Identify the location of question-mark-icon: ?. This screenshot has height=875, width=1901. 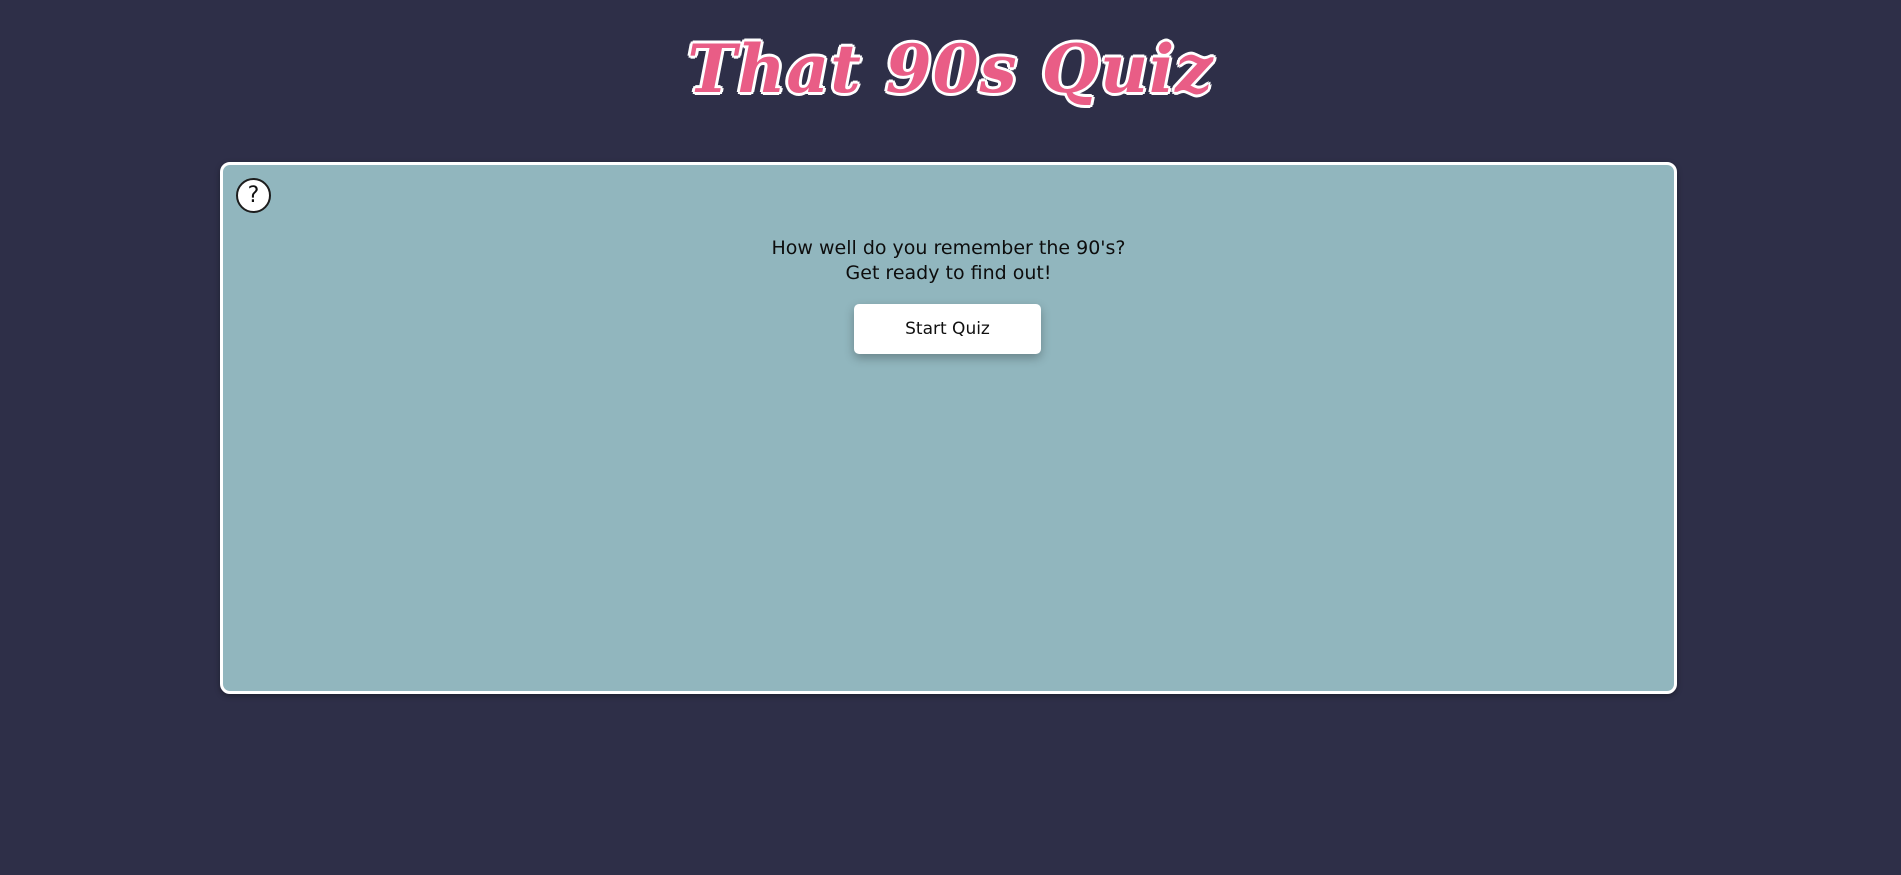
(253, 195).